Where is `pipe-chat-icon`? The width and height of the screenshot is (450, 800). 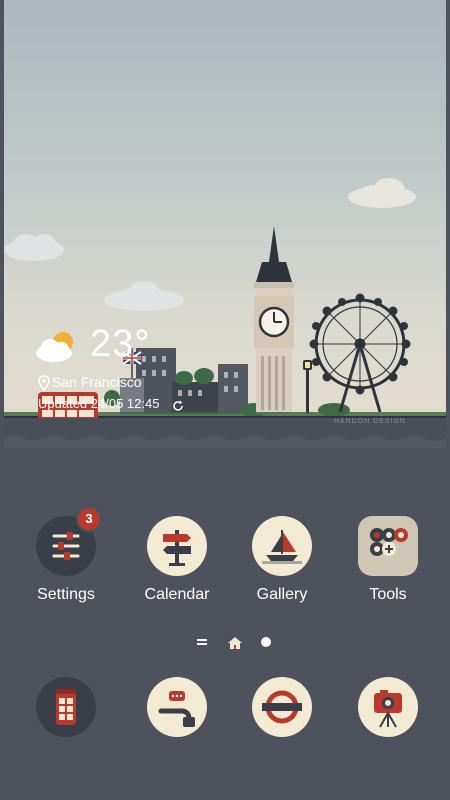 pipe-chat-icon is located at coordinates (177, 707).